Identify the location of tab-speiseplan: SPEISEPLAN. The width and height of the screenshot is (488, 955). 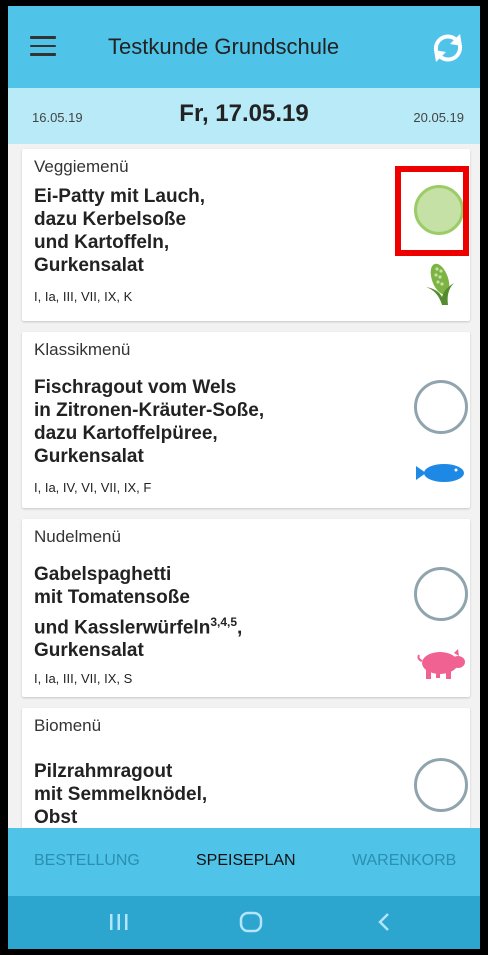
(246, 861).